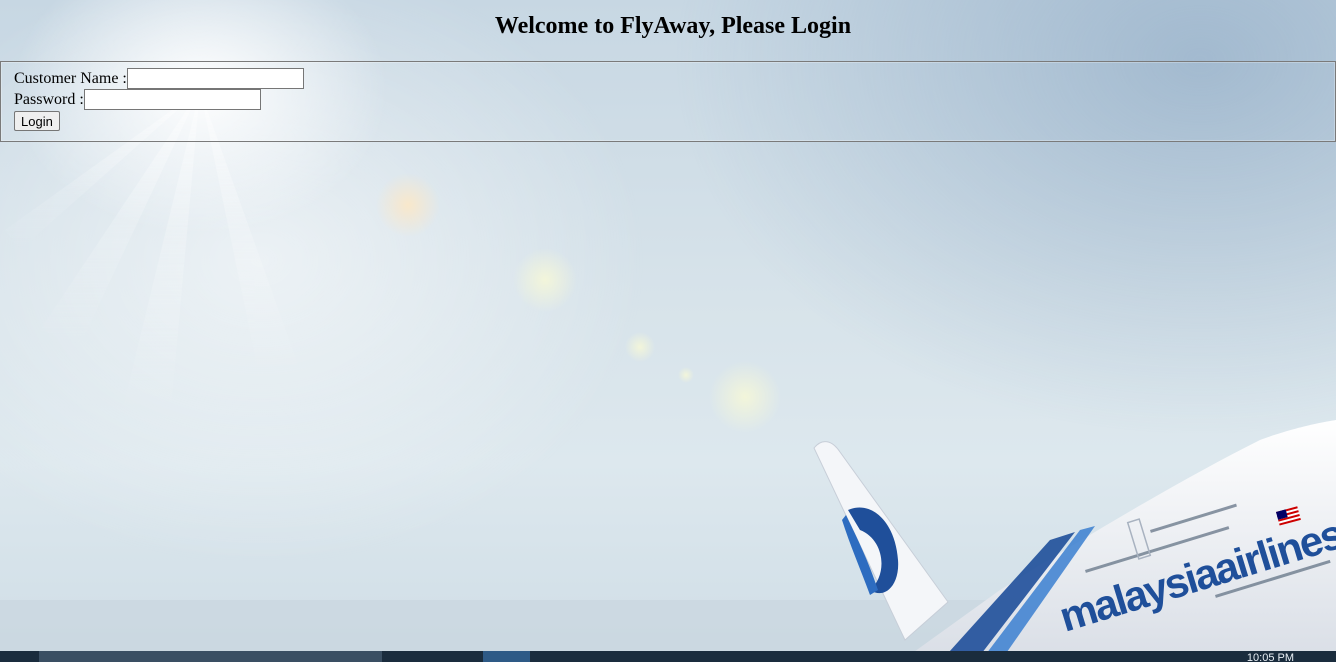  Describe the element at coordinates (673, 26) in the screenshot. I see `page-title: Welcome to FlyAway, Please Login` at that location.